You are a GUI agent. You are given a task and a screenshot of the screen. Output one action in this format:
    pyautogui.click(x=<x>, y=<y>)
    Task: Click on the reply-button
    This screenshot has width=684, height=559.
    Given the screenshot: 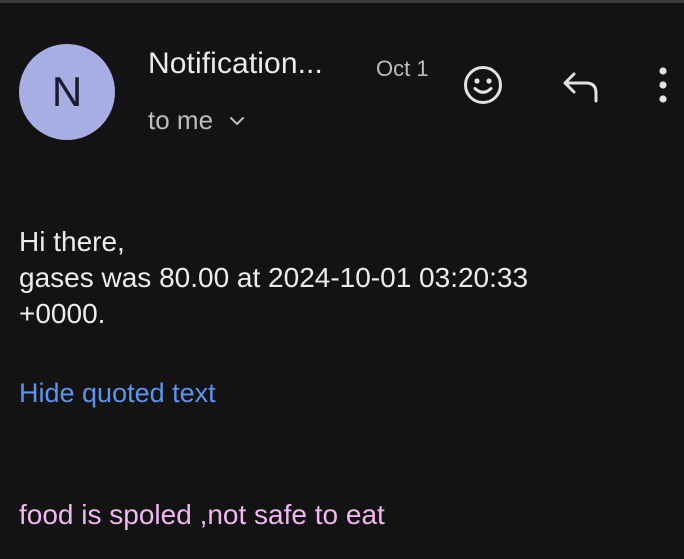 What is the action you would take?
    pyautogui.click(x=580, y=85)
    